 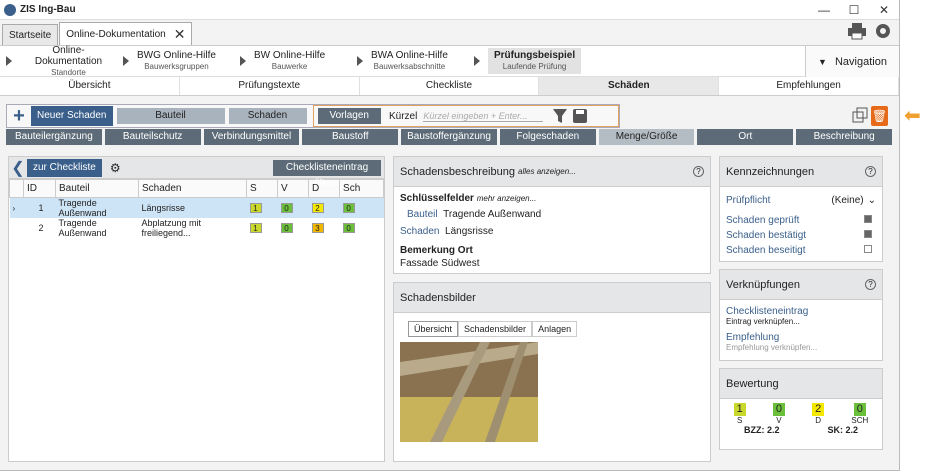 What do you see at coordinates (469, 231) in the screenshot?
I see `schaden-value: Längsrisse` at bounding box center [469, 231].